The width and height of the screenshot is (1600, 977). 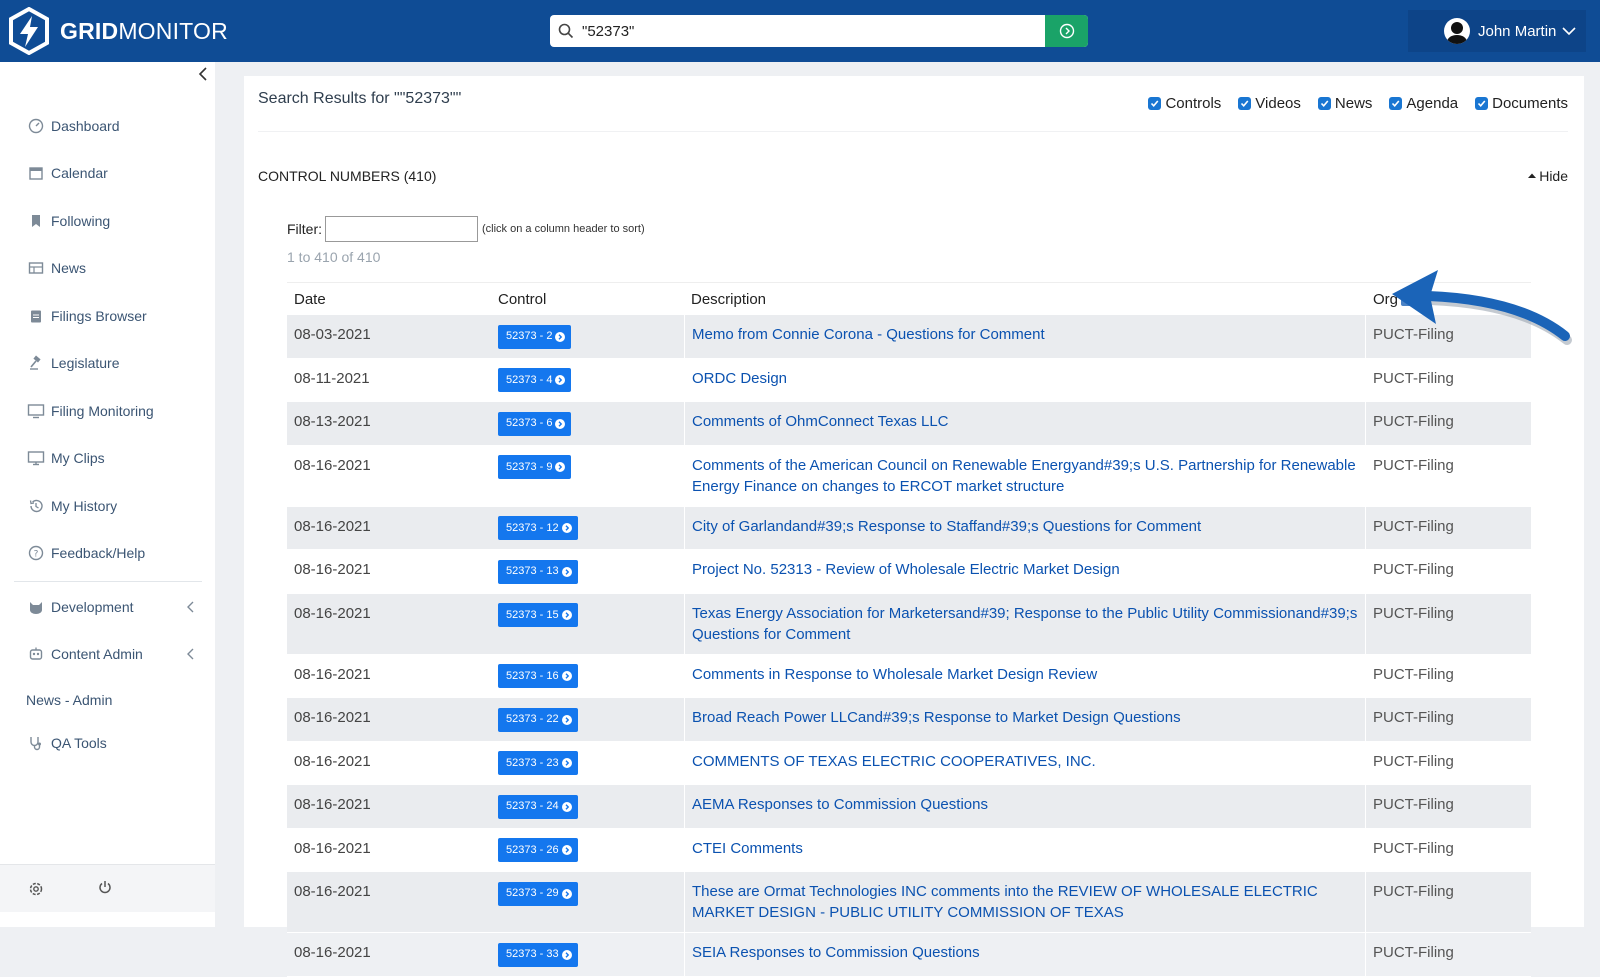 I want to click on sidebar-item-news: News, so click(x=116, y=269).